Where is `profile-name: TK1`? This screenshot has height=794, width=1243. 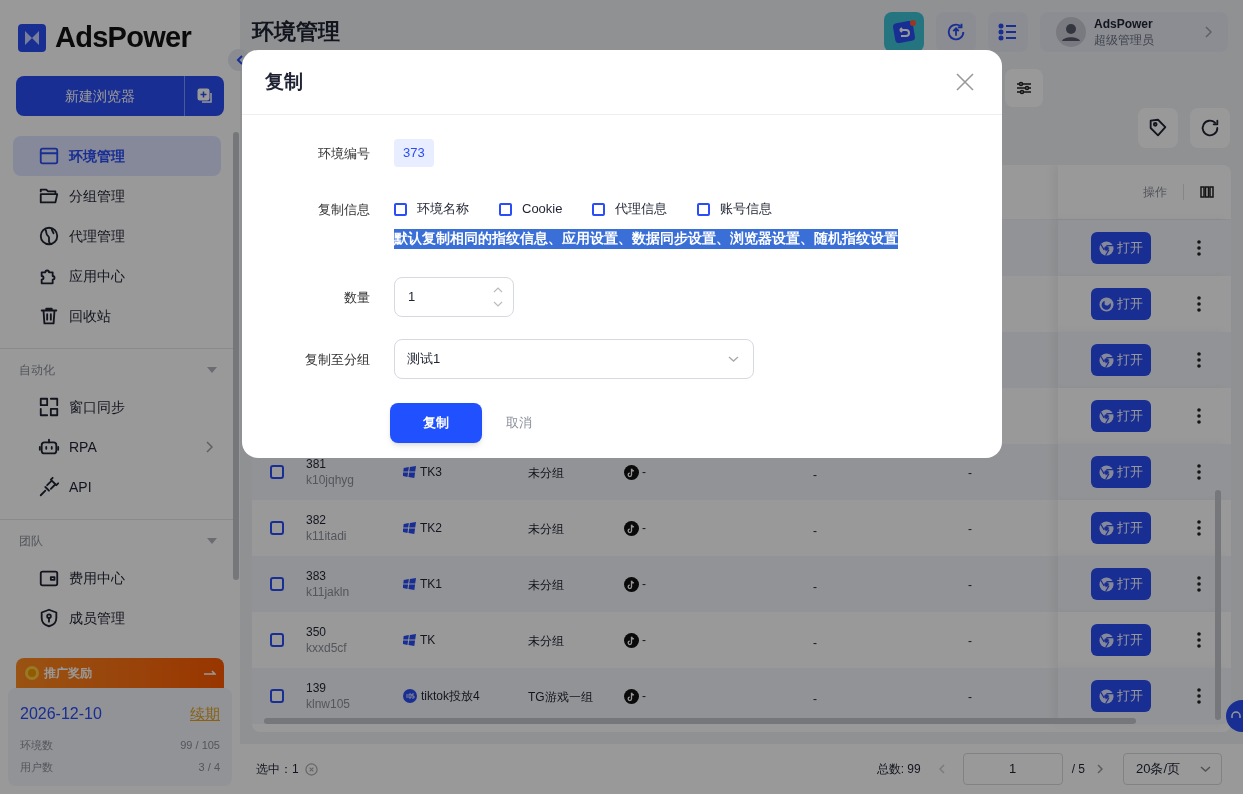 profile-name: TK1 is located at coordinates (431, 584).